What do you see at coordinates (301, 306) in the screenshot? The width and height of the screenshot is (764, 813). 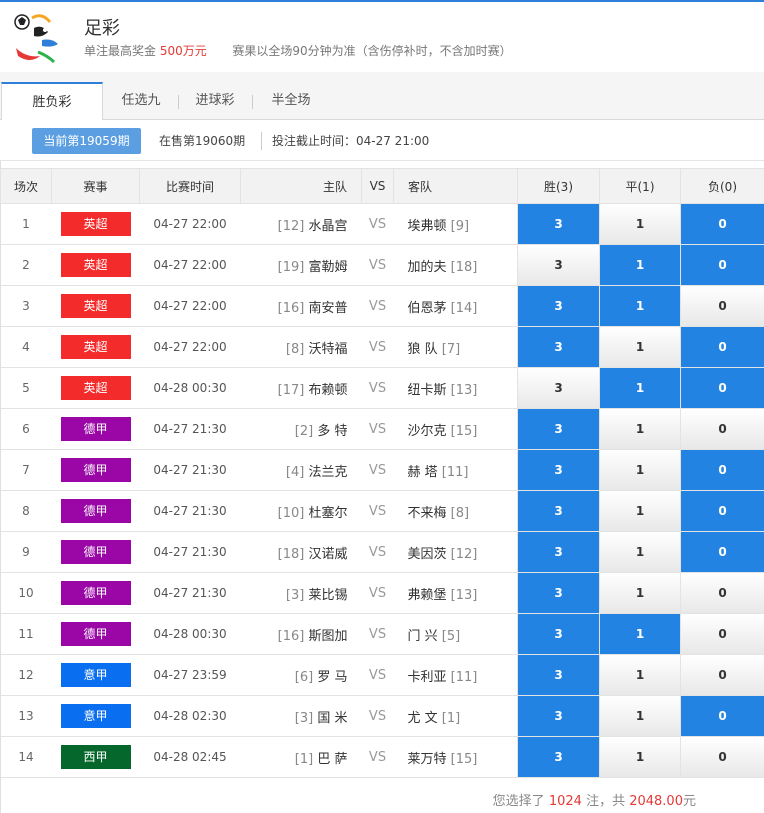 I see `home-team: [16] 南安普` at bounding box center [301, 306].